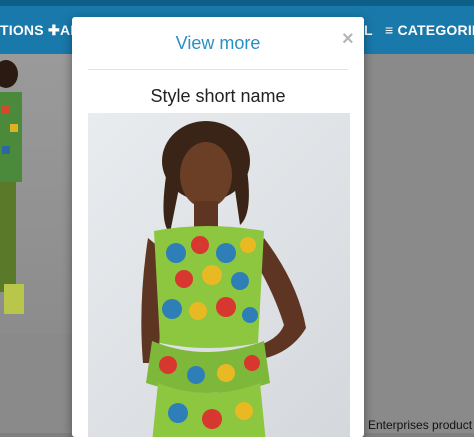 The width and height of the screenshot is (474, 437). I want to click on nav-item-categories: ≡ CATEGORIES, so click(429, 30).